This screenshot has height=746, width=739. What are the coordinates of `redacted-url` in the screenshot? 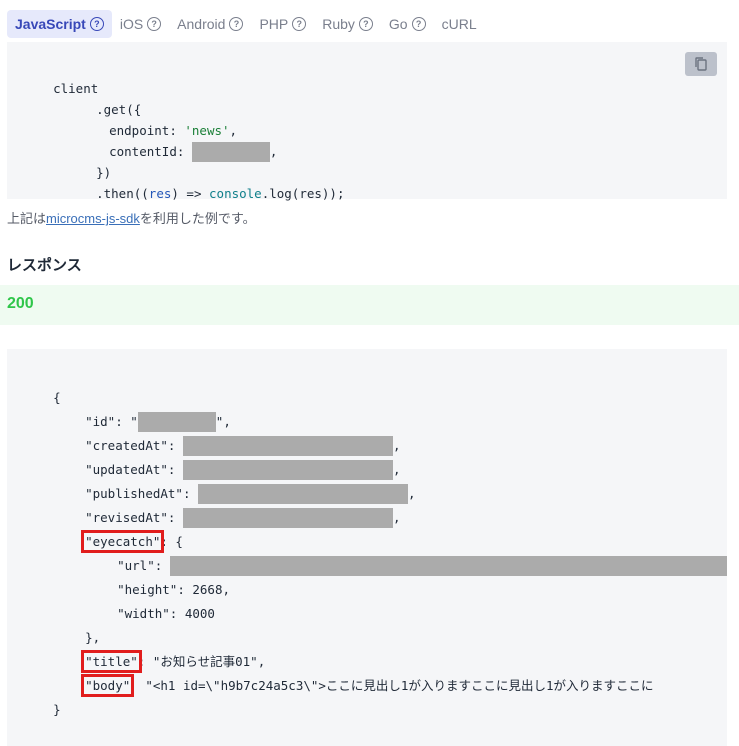 It's located at (448, 566).